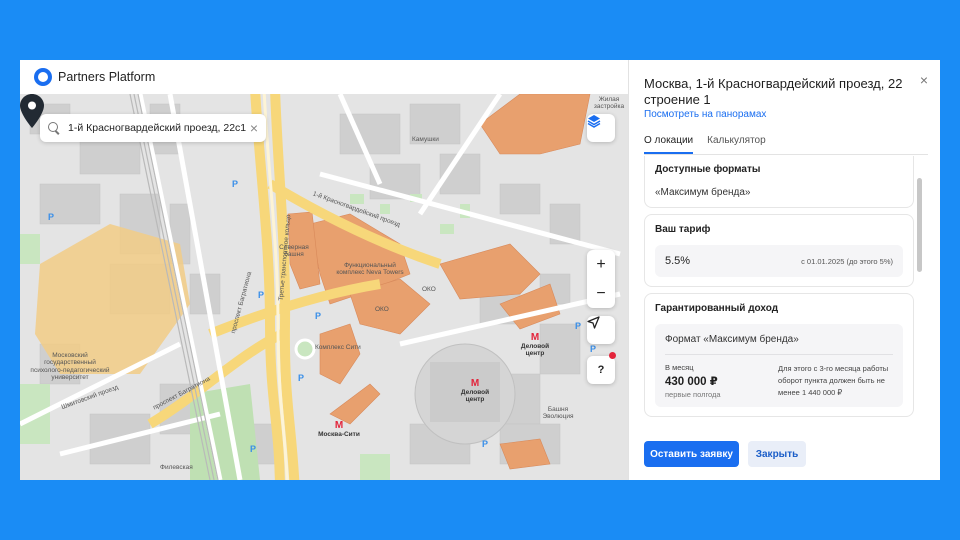  What do you see at coordinates (779, 261) in the screenshot?
I see `tariff-row: 5.5% с 01.01.2025 (до этого 5%)` at bounding box center [779, 261].